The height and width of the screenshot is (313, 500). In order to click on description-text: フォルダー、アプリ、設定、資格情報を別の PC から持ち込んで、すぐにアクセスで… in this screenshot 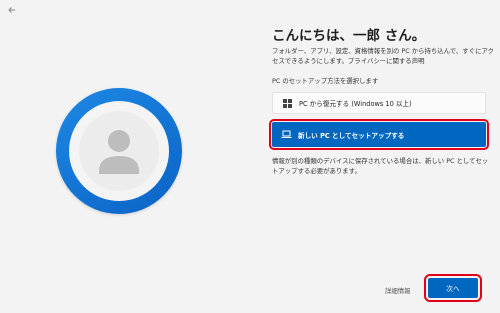, I will do `click(383, 56)`.